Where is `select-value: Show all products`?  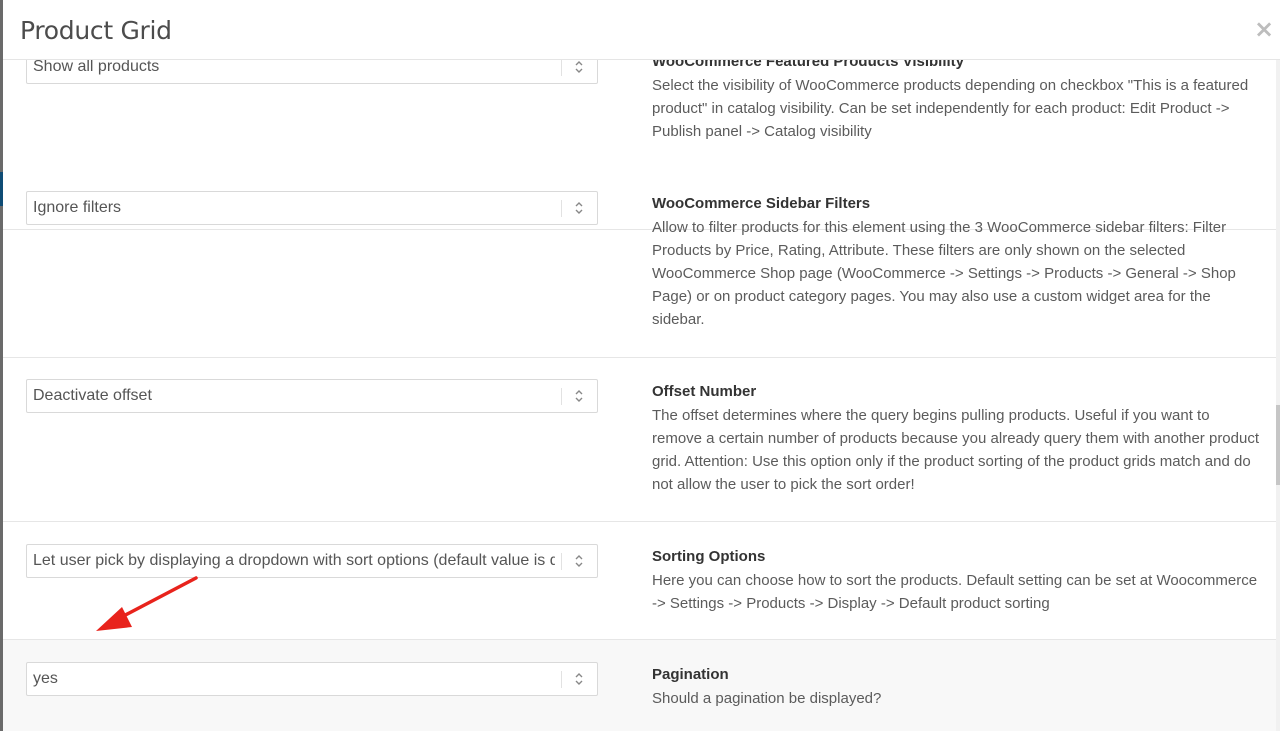
select-value: Show all products is located at coordinates (96, 67).